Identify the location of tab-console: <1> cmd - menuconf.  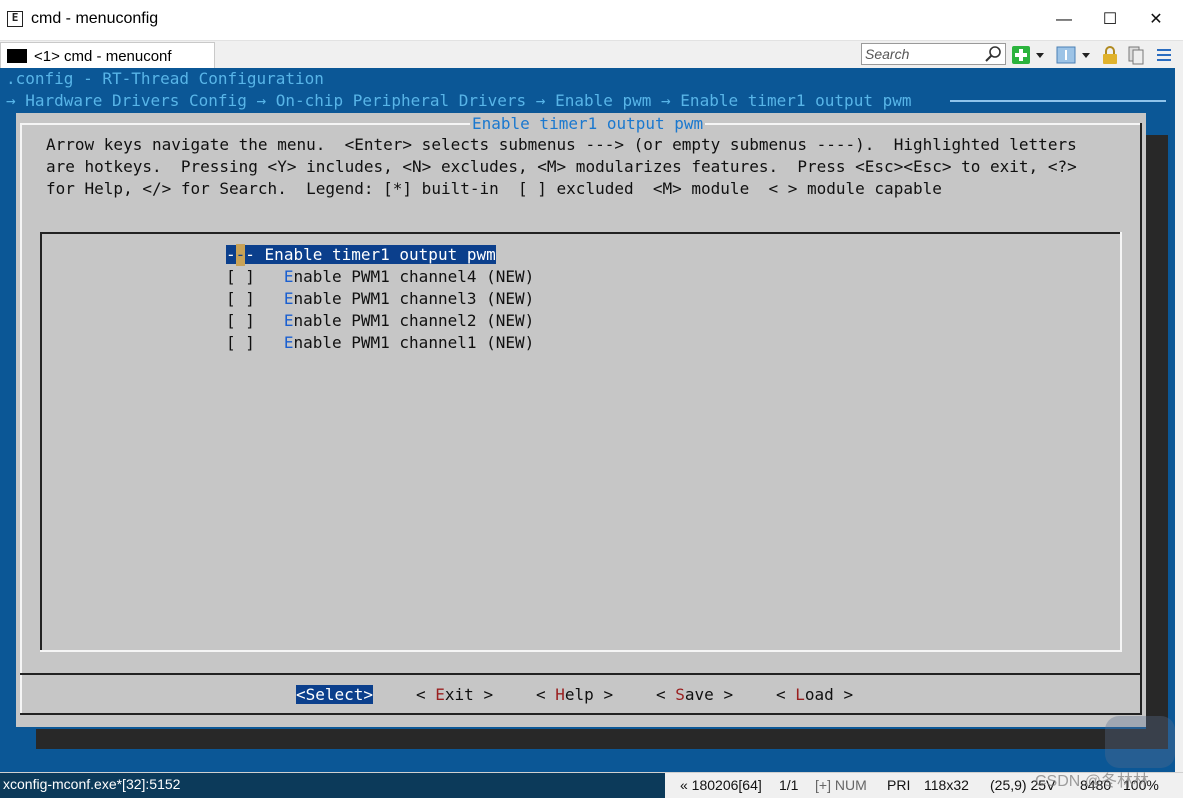
(107, 55).